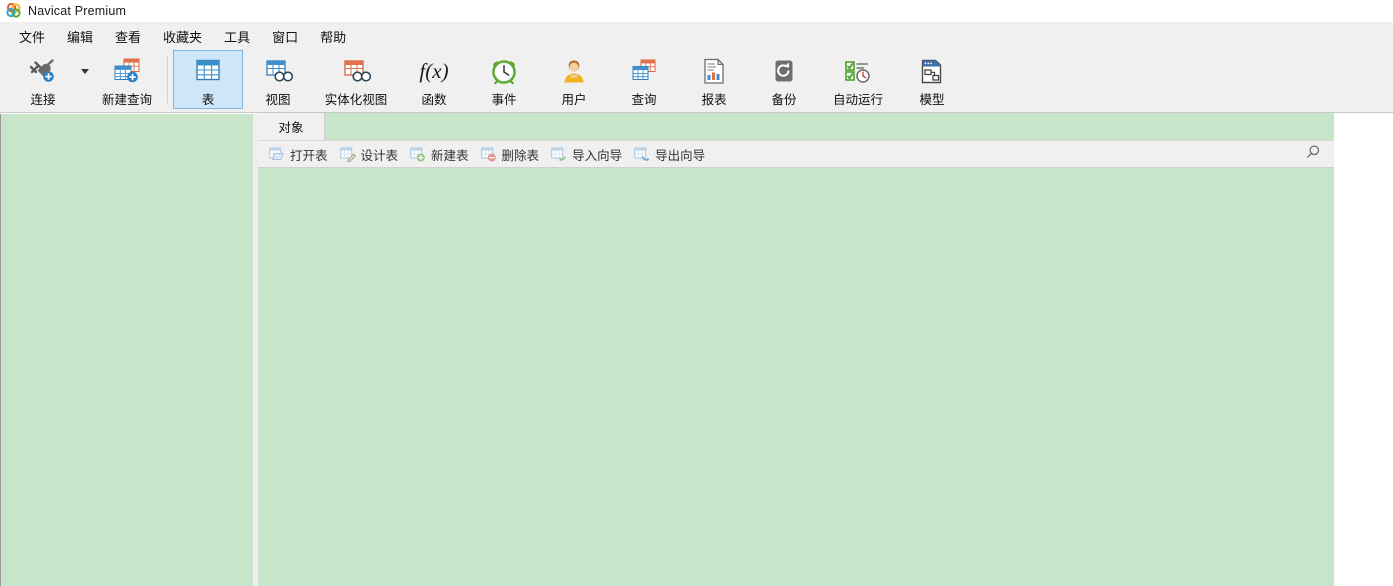 The image size is (1393, 586). I want to click on toolbar-button-materialized-view: 实体化视图, so click(356, 79).